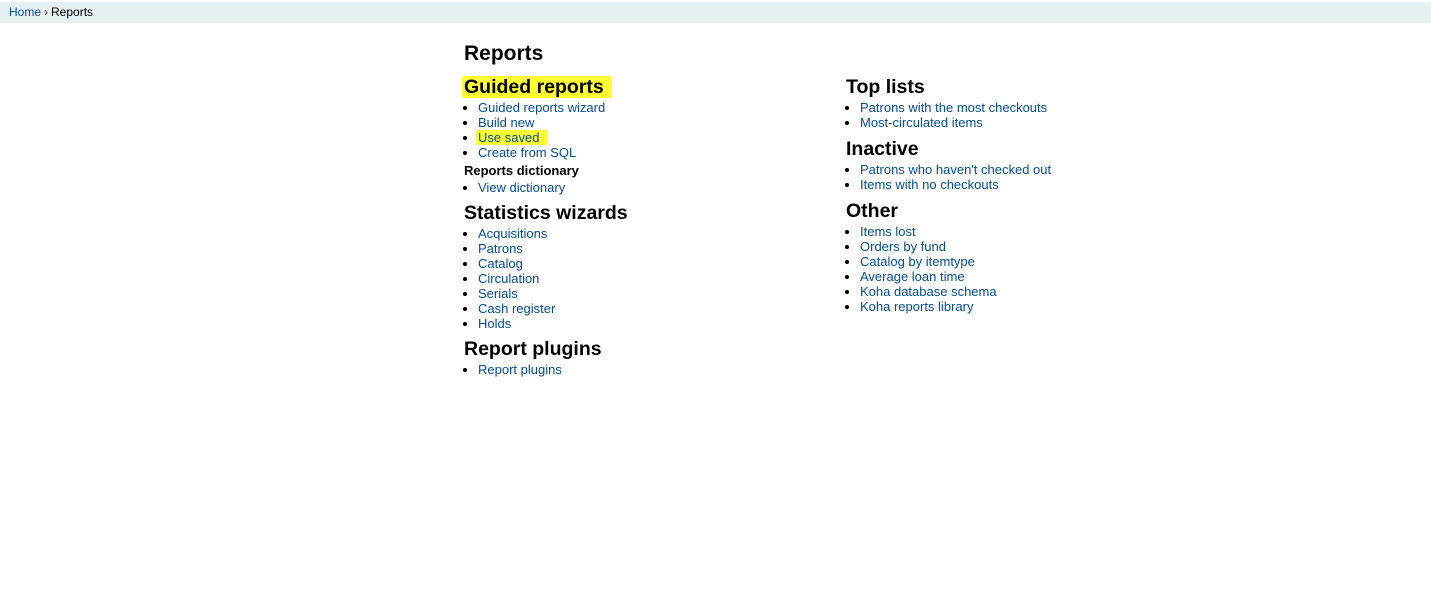 The width and height of the screenshot is (1431, 610). What do you see at coordinates (512, 233) in the screenshot?
I see `acquisitions-link: Acquisitions` at bounding box center [512, 233].